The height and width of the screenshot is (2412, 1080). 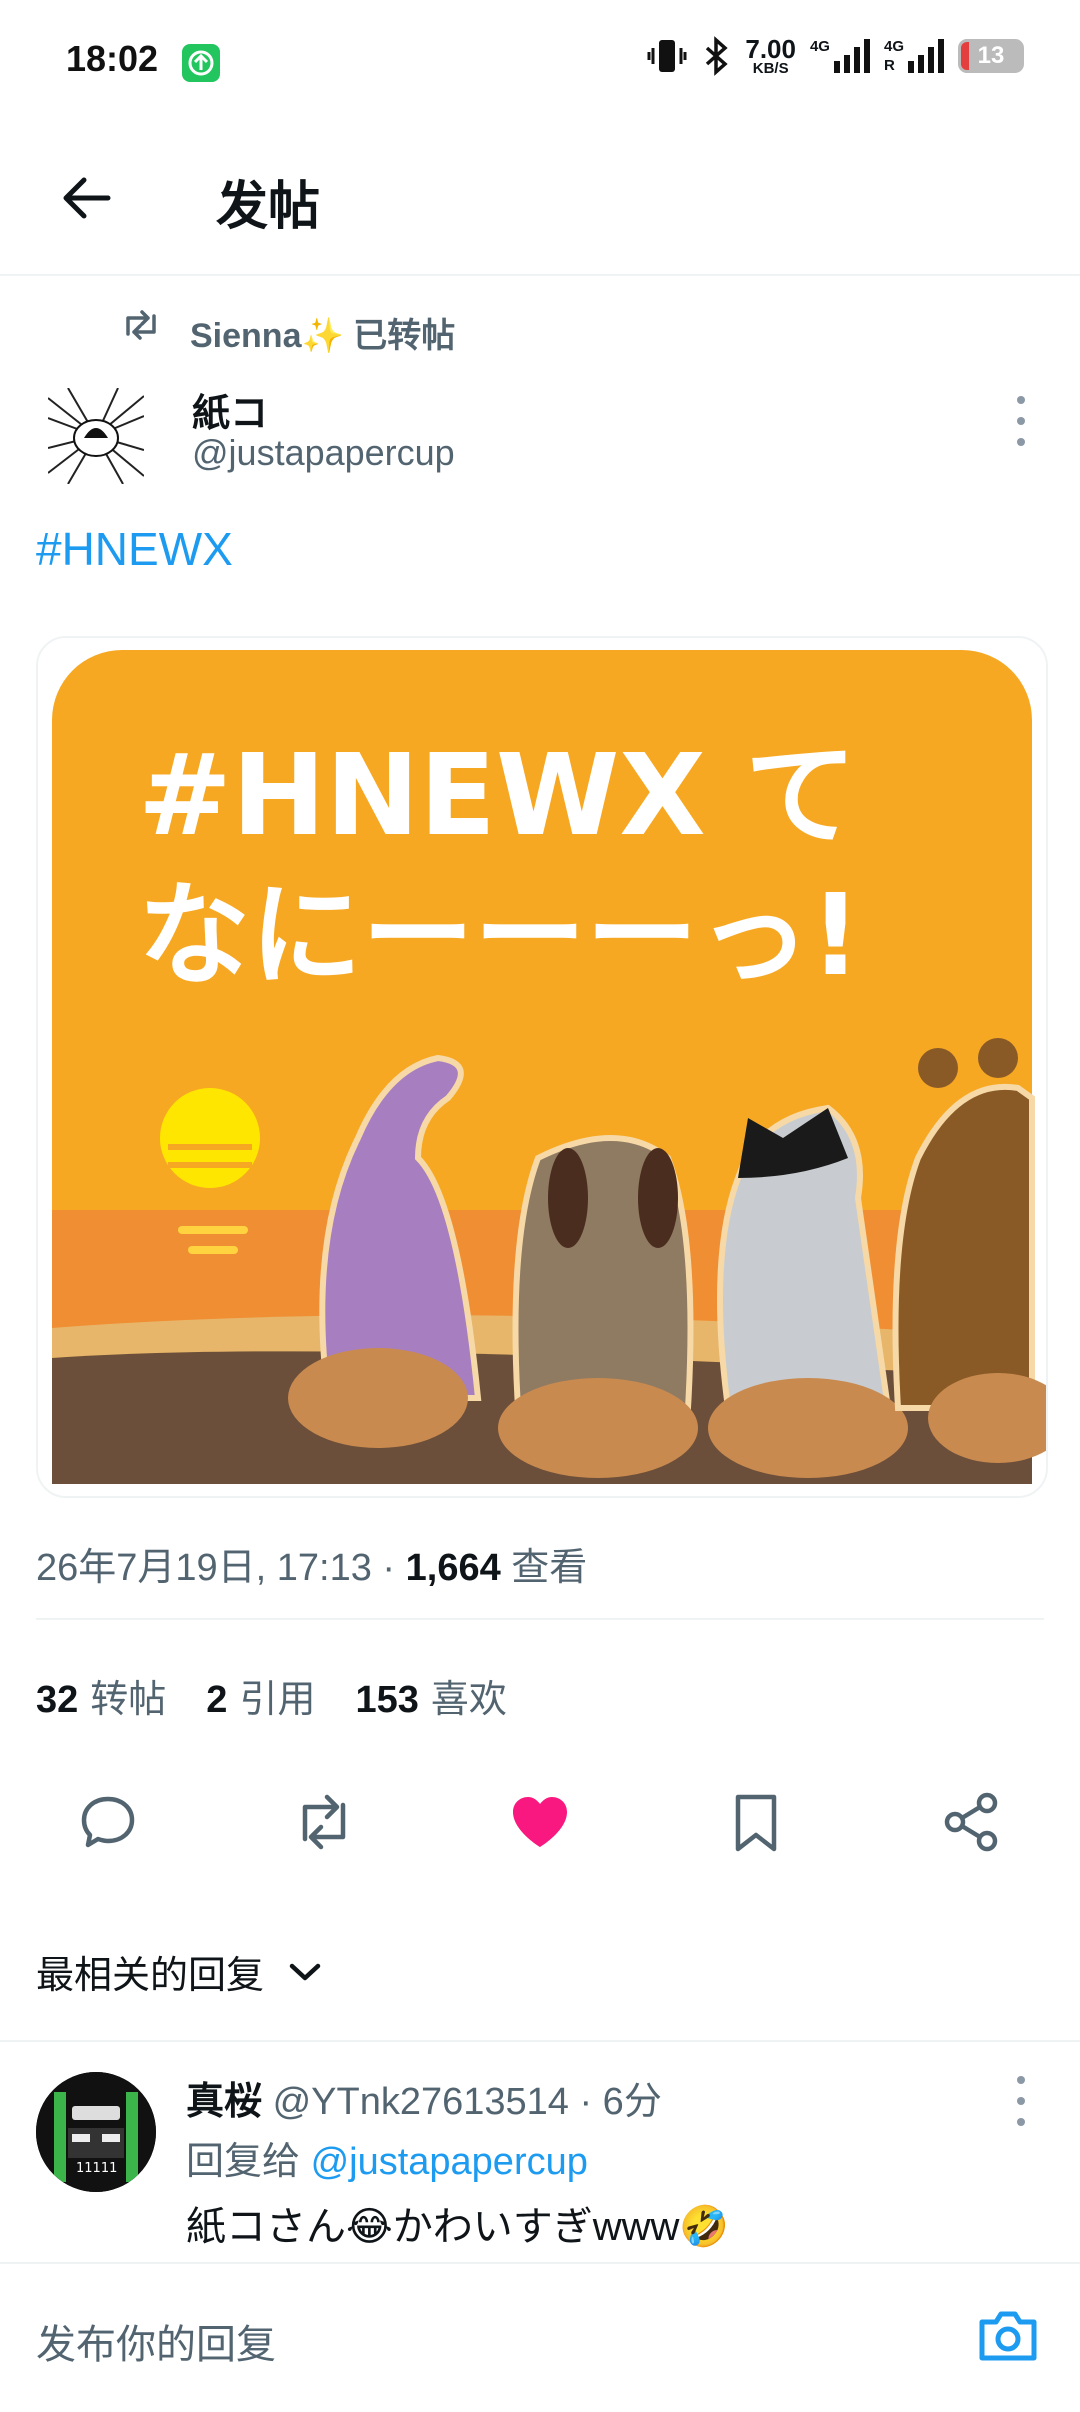 I want to click on engagement-stats: 32 转帖 2 引用 153 喜欢, so click(x=271, y=1695).